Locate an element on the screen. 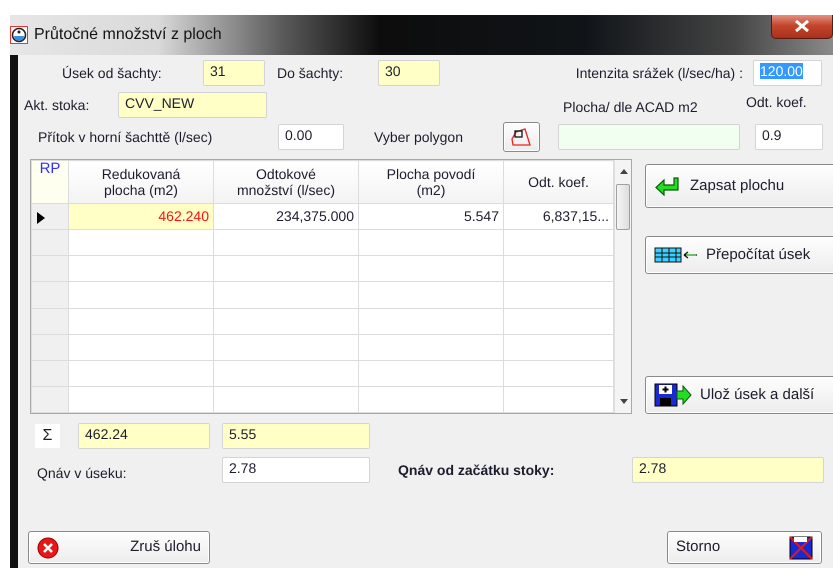 The width and height of the screenshot is (833, 568). input-field: 30 is located at coordinates (409, 73).